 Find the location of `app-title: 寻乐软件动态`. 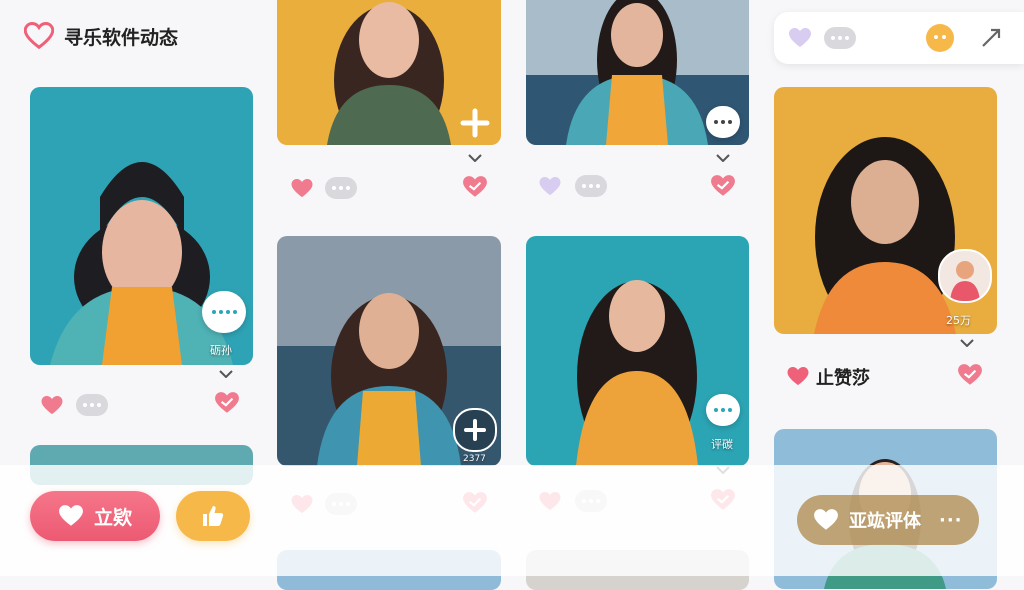

app-title: 寻乐软件动态 is located at coordinates (121, 37).